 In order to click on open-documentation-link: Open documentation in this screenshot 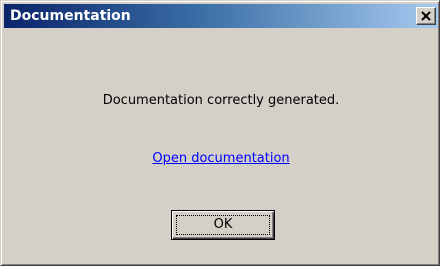, I will do `click(220, 158)`.